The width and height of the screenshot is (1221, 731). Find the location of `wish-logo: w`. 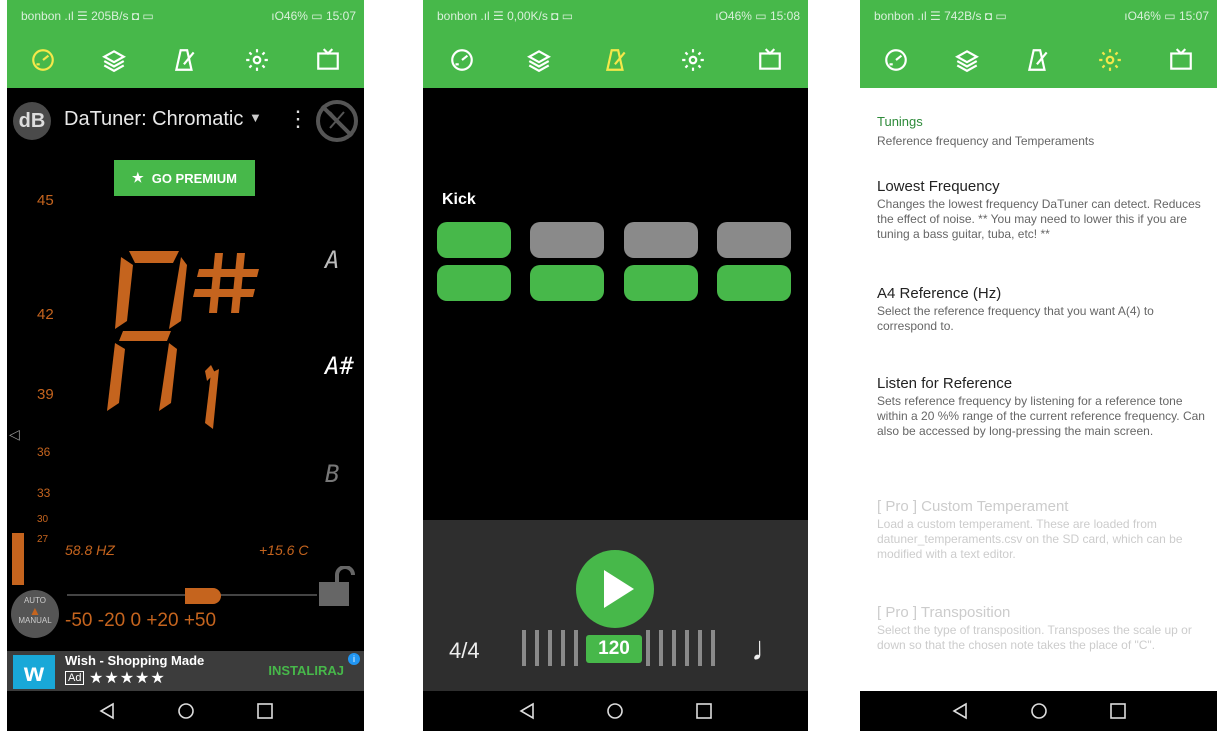

wish-logo: w is located at coordinates (34, 672).